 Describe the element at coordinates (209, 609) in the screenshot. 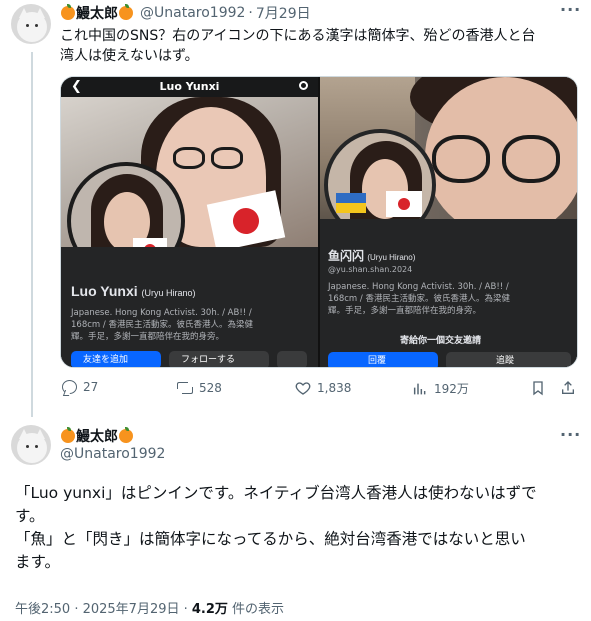

I see `views-count: 4.2万` at that location.